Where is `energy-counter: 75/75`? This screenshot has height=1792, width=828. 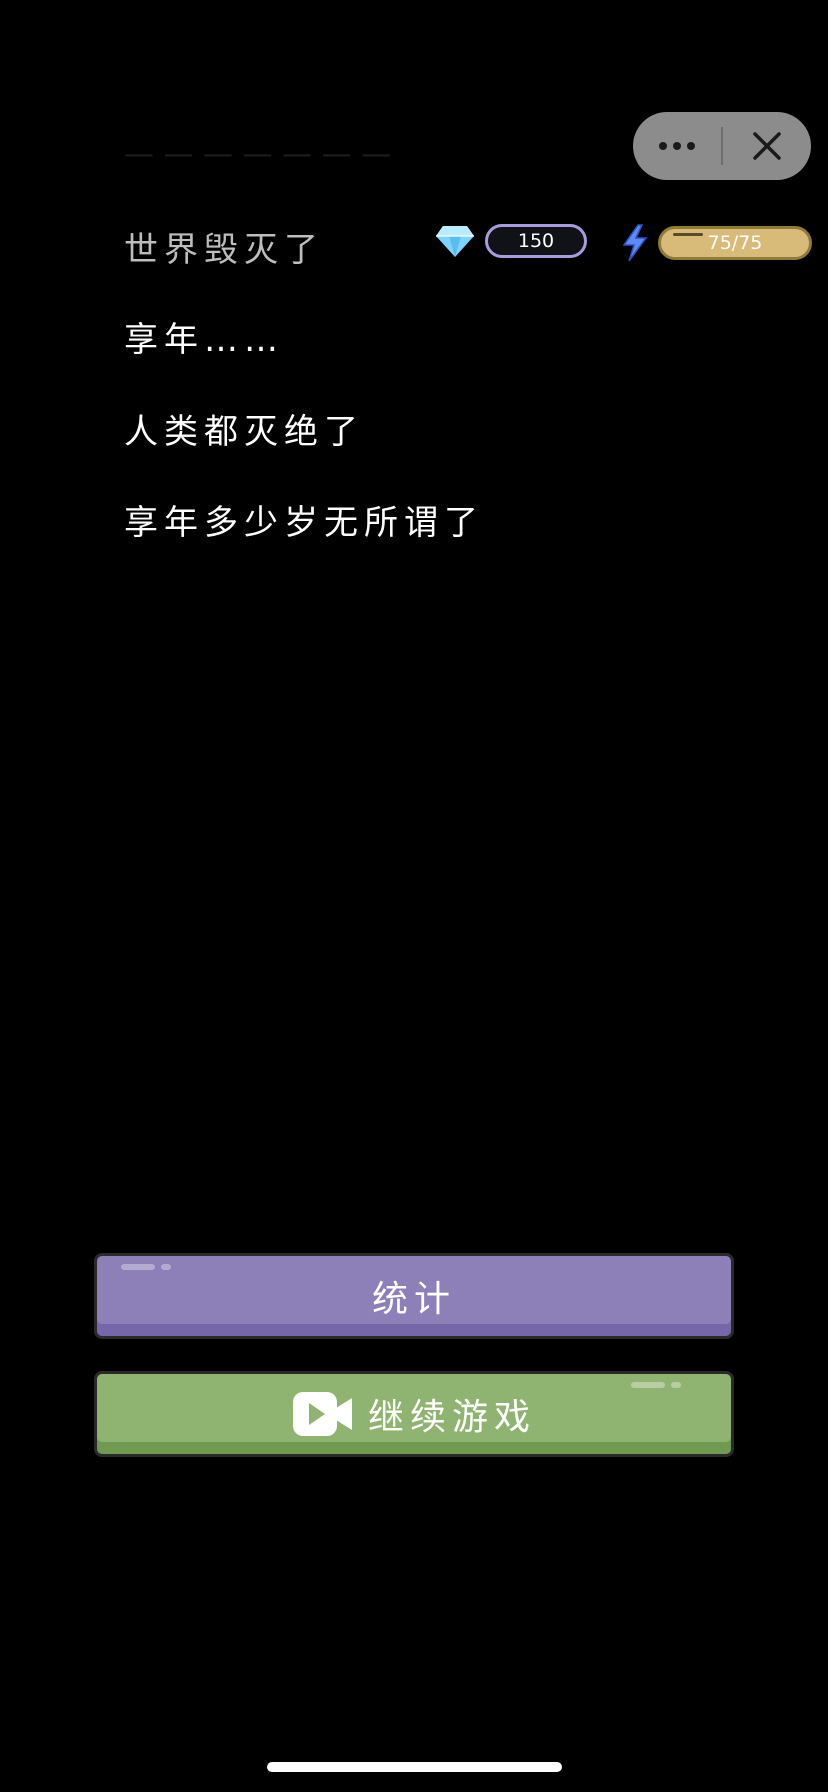
energy-counter: 75/75 is located at coordinates (716, 243).